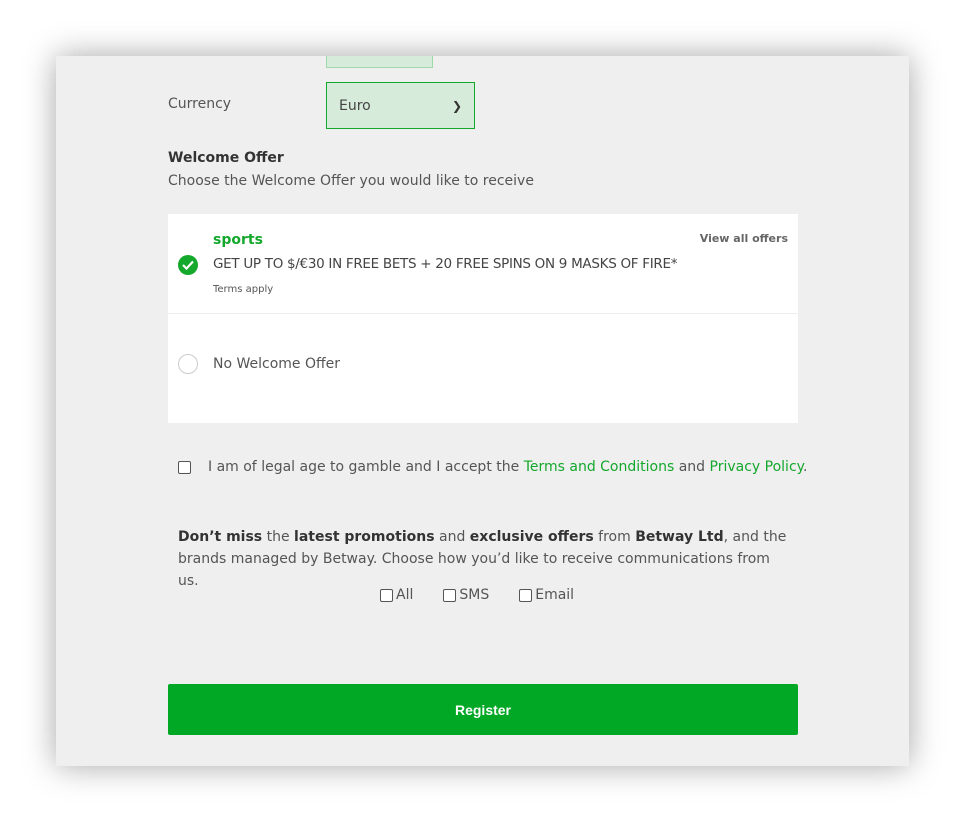 Image resolution: width=965 pixels, height=822 pixels. Describe the element at coordinates (452, 537) in the screenshot. I see `promo-text-part: and` at that location.